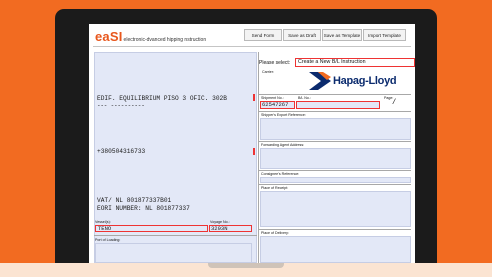 Image resolution: width=492 pixels, height=277 pixels. Describe the element at coordinates (143, 208) in the screenshot. I see `shipper-eori: EORI NUMBER: NL 801877337` at that location.